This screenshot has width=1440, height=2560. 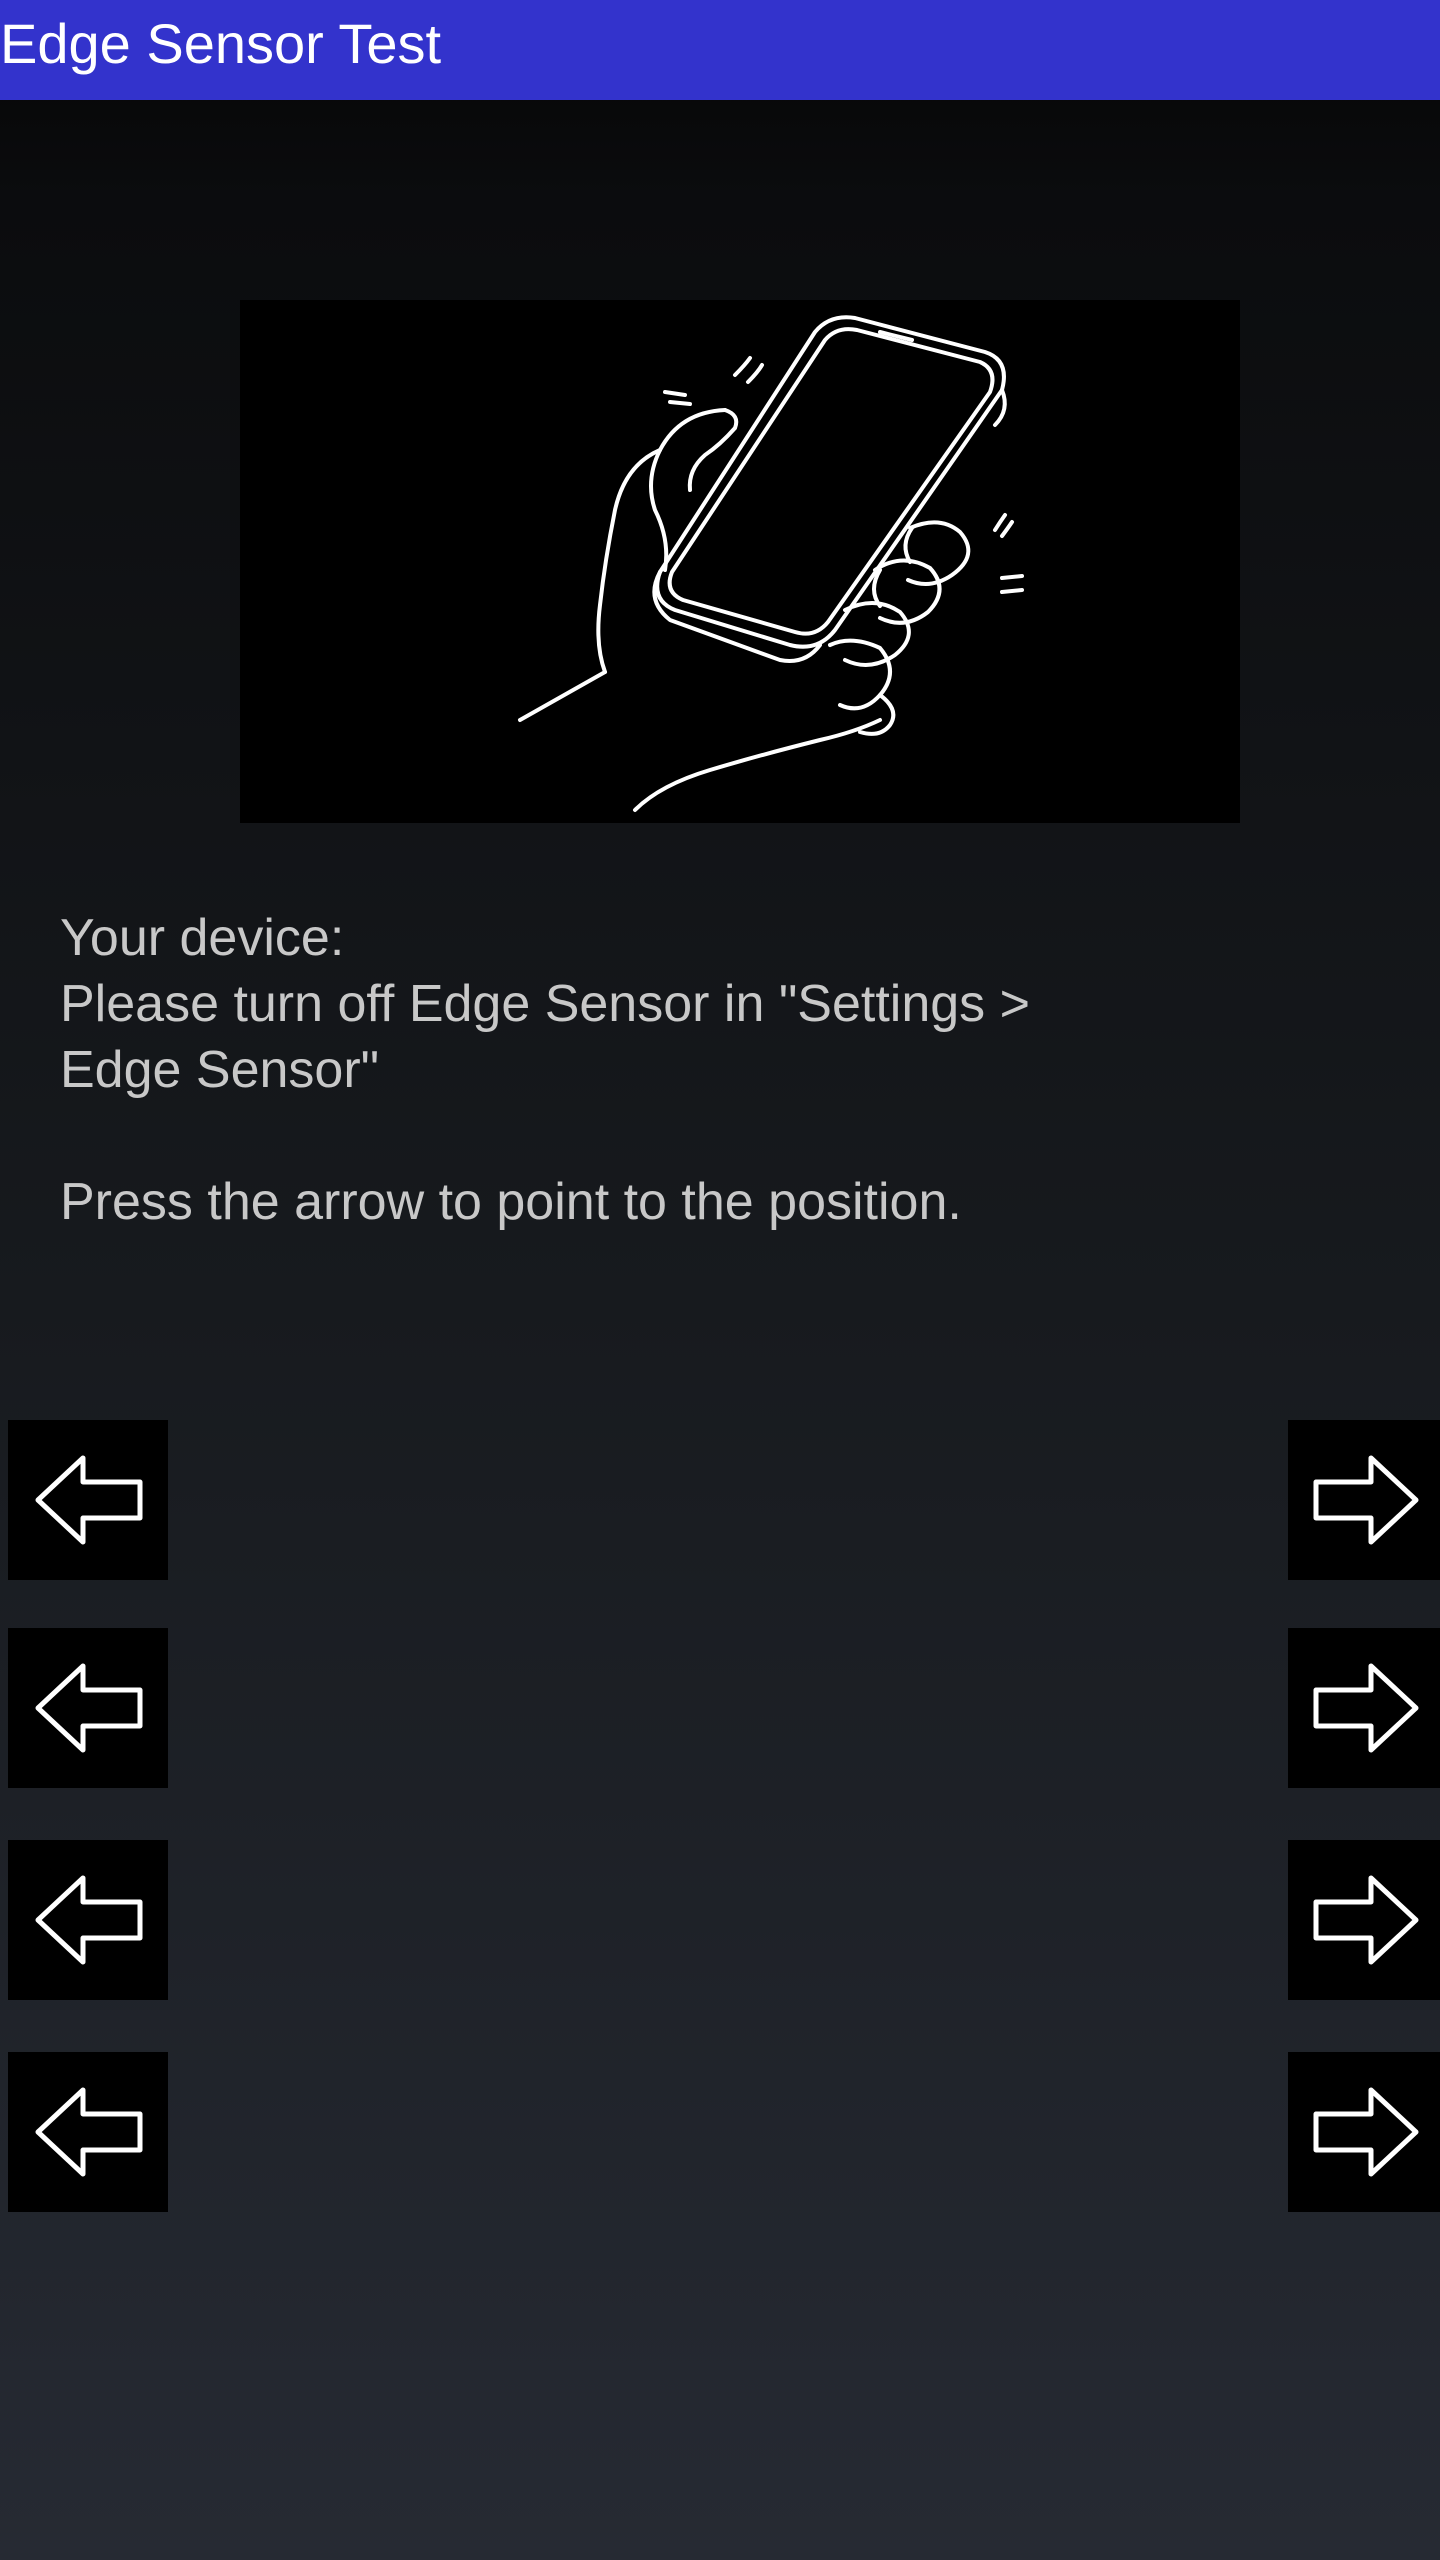 I want to click on hand-squeezing-phone-illustration, so click(x=740, y=561).